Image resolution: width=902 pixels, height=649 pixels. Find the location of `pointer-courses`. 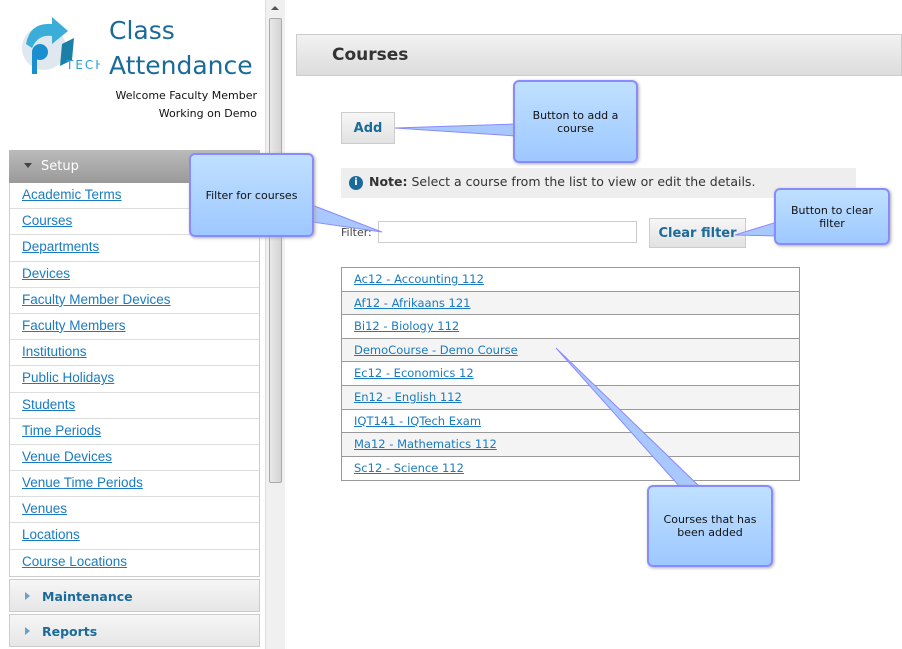

pointer-courses is located at coordinates (628, 417).